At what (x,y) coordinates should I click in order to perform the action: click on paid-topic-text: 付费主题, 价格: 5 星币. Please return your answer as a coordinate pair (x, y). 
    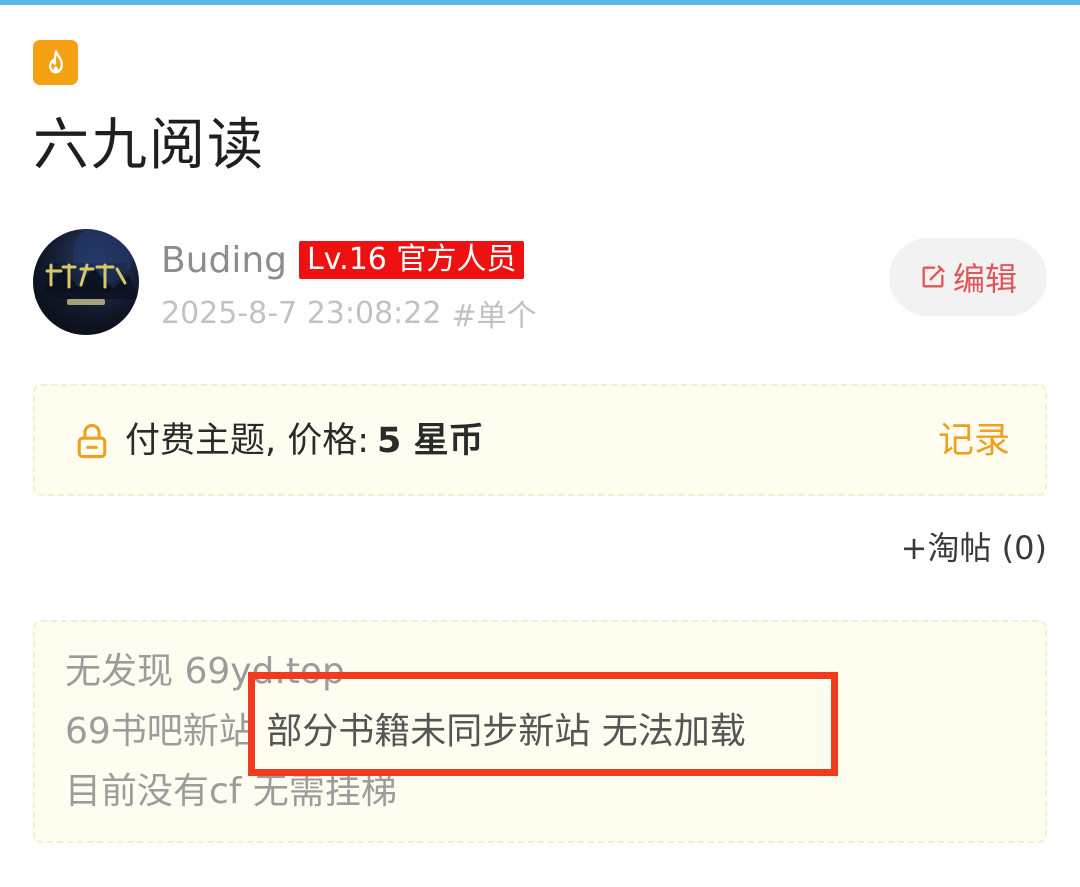
    Looking at the image, I should click on (304, 441).